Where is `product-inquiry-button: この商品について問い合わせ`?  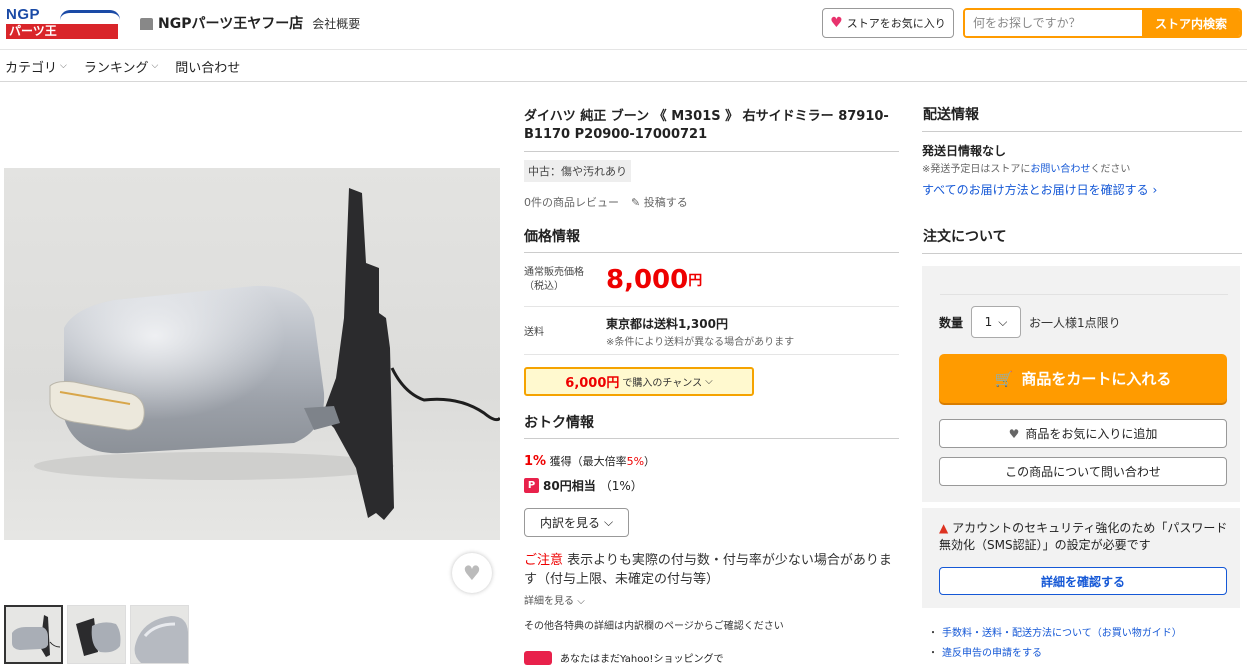 product-inquiry-button: この商品について問い合わせ is located at coordinates (1083, 471).